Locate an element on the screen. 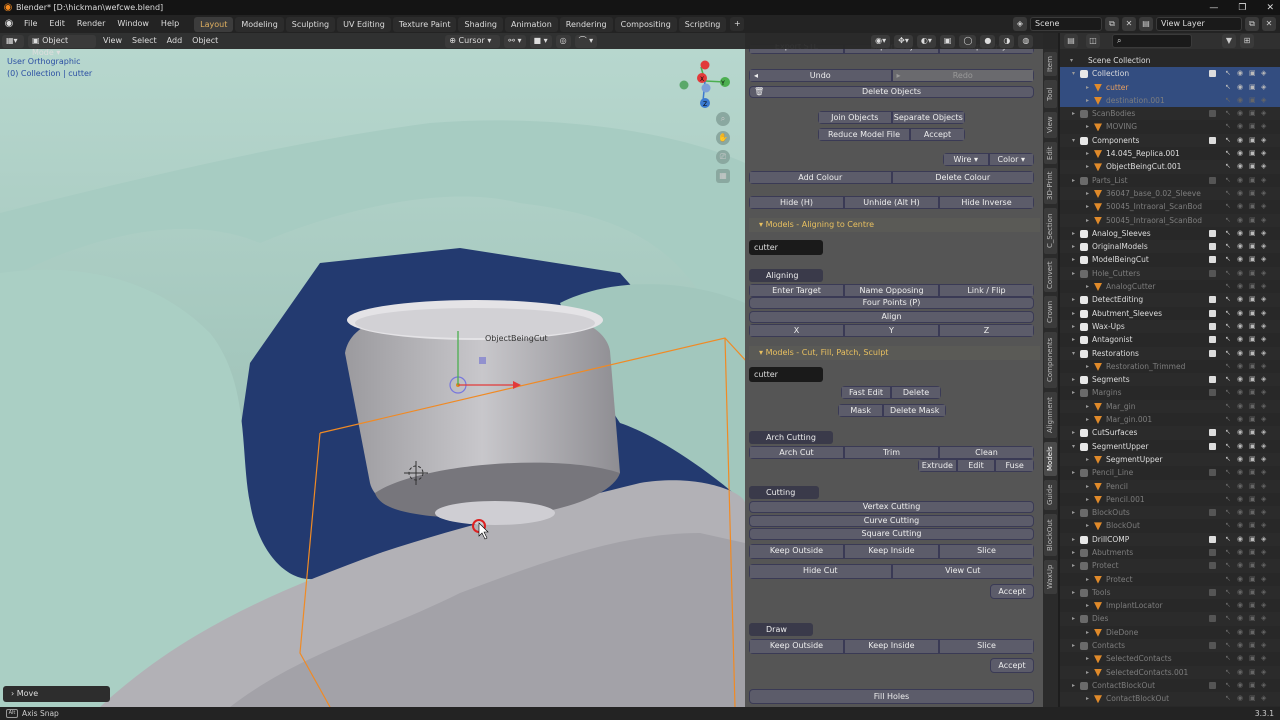 The height and width of the screenshot is (720, 1280). snap-icon: ⚯ ▾ is located at coordinates (515, 41).